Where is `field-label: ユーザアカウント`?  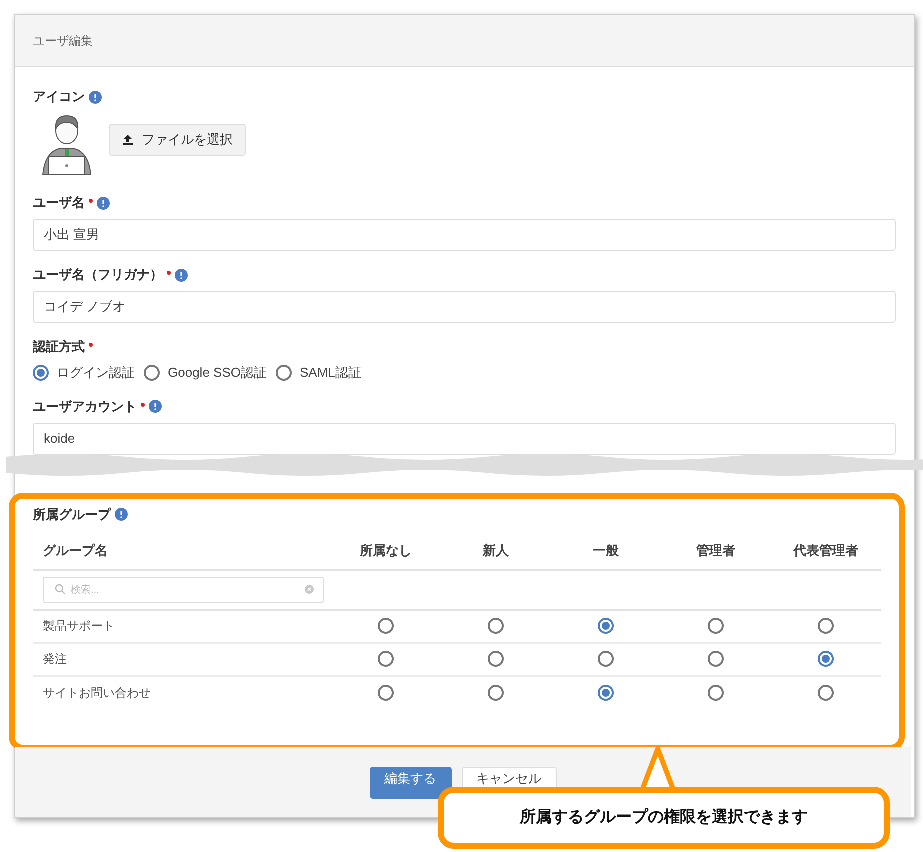
field-label: ユーザアカウント is located at coordinates (85, 407).